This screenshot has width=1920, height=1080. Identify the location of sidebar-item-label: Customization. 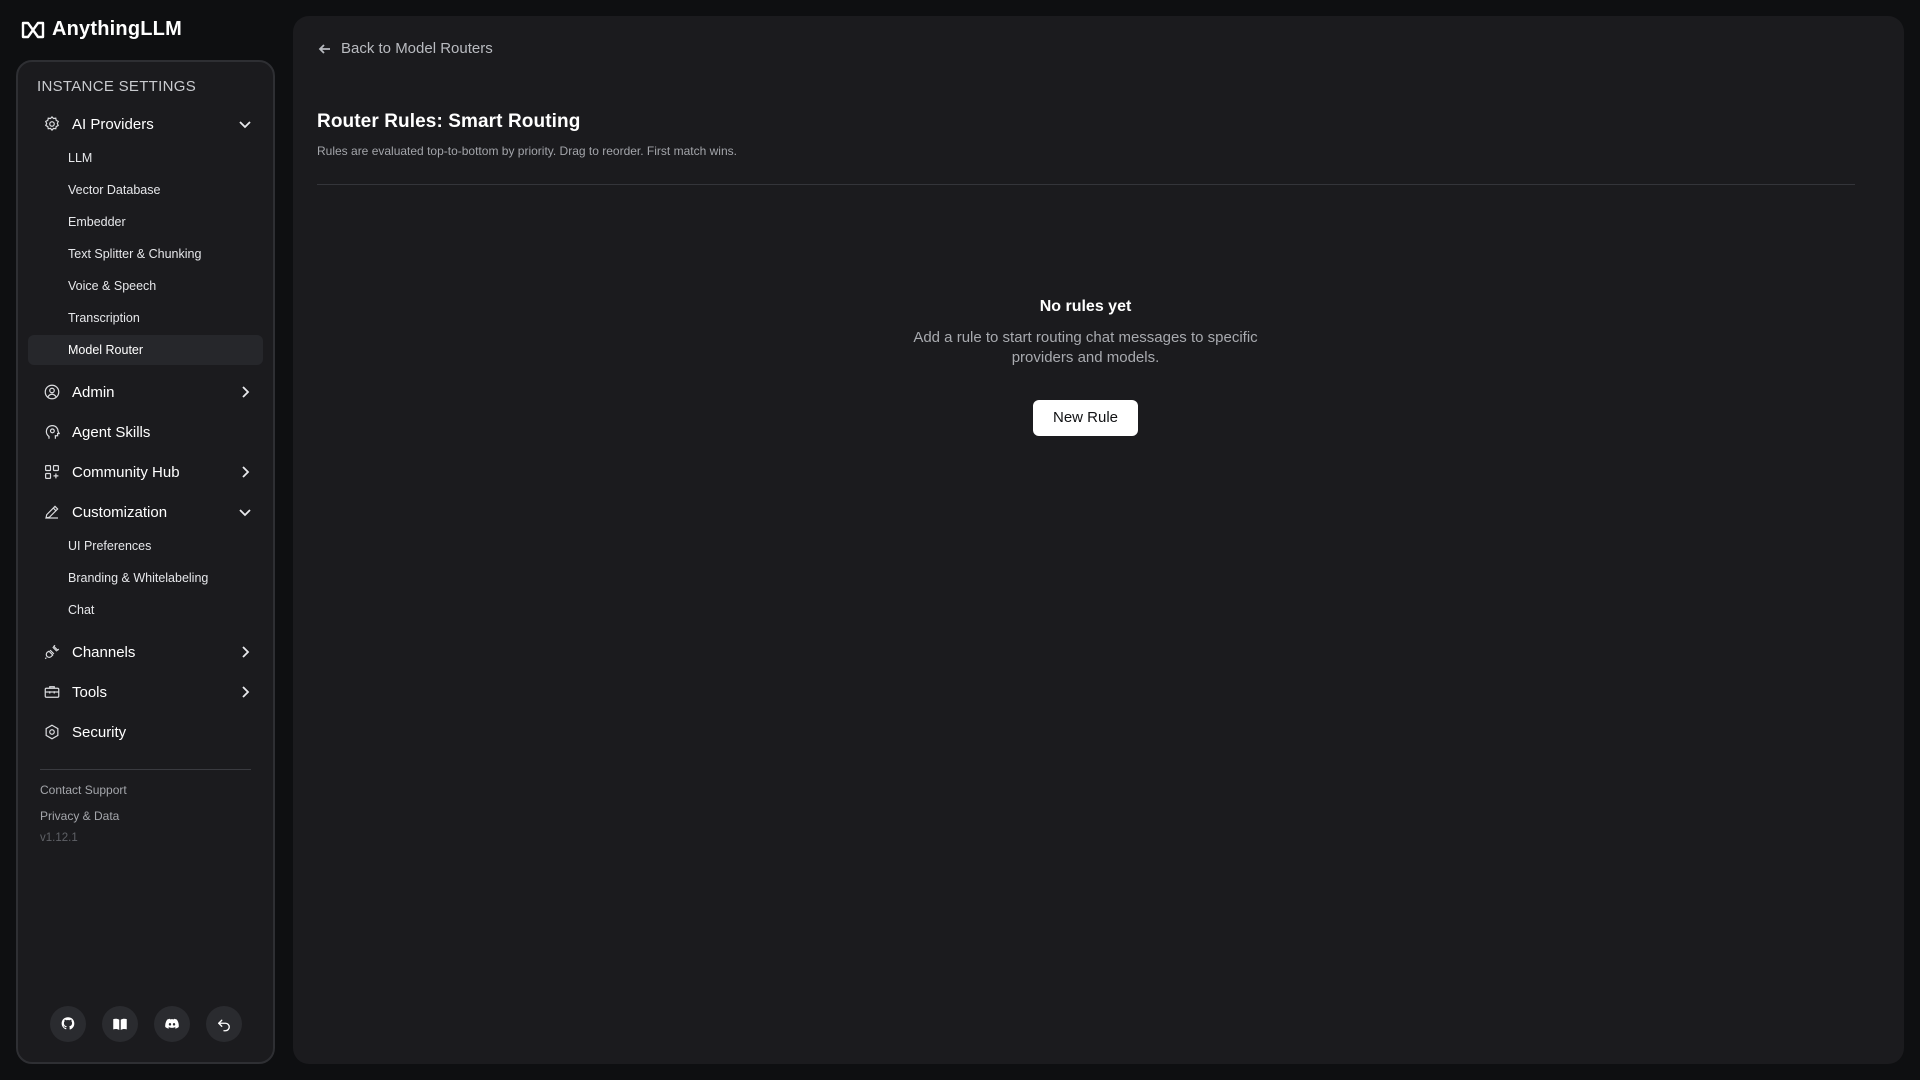
(120, 512).